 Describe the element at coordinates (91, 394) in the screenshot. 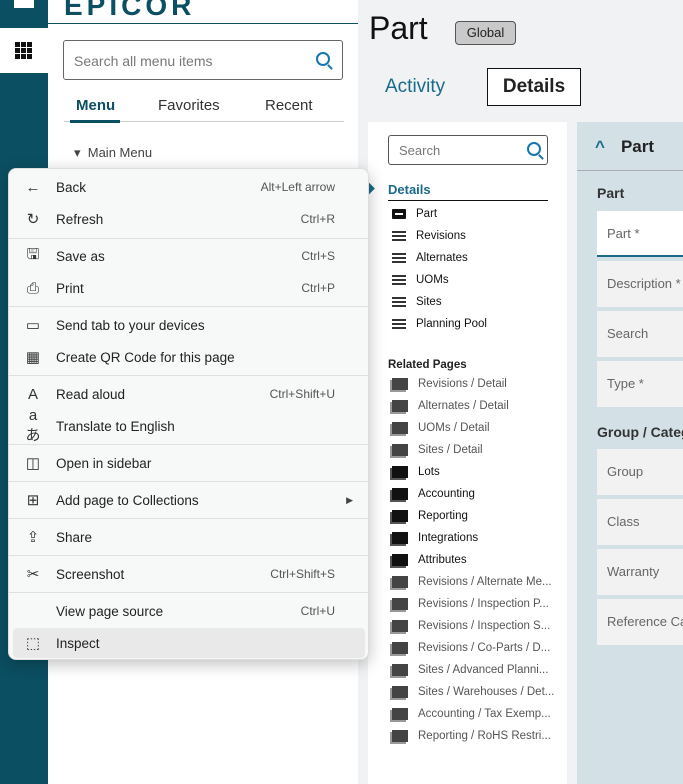

I see `menu-item-label: Read aloud` at that location.